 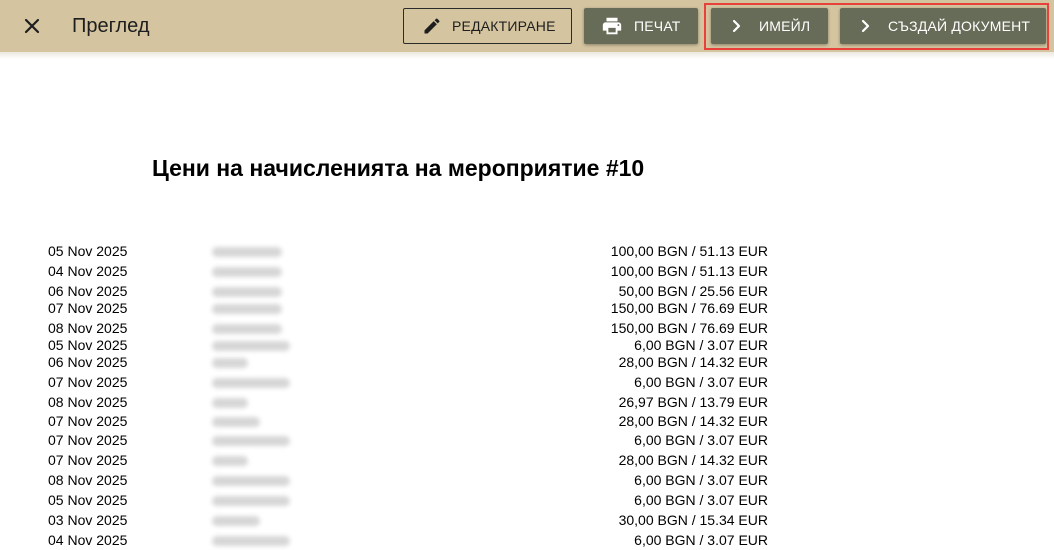 What do you see at coordinates (693, 402) in the screenshot?
I see `row-price: 26,97 BGN / 13.79 EUR` at bounding box center [693, 402].